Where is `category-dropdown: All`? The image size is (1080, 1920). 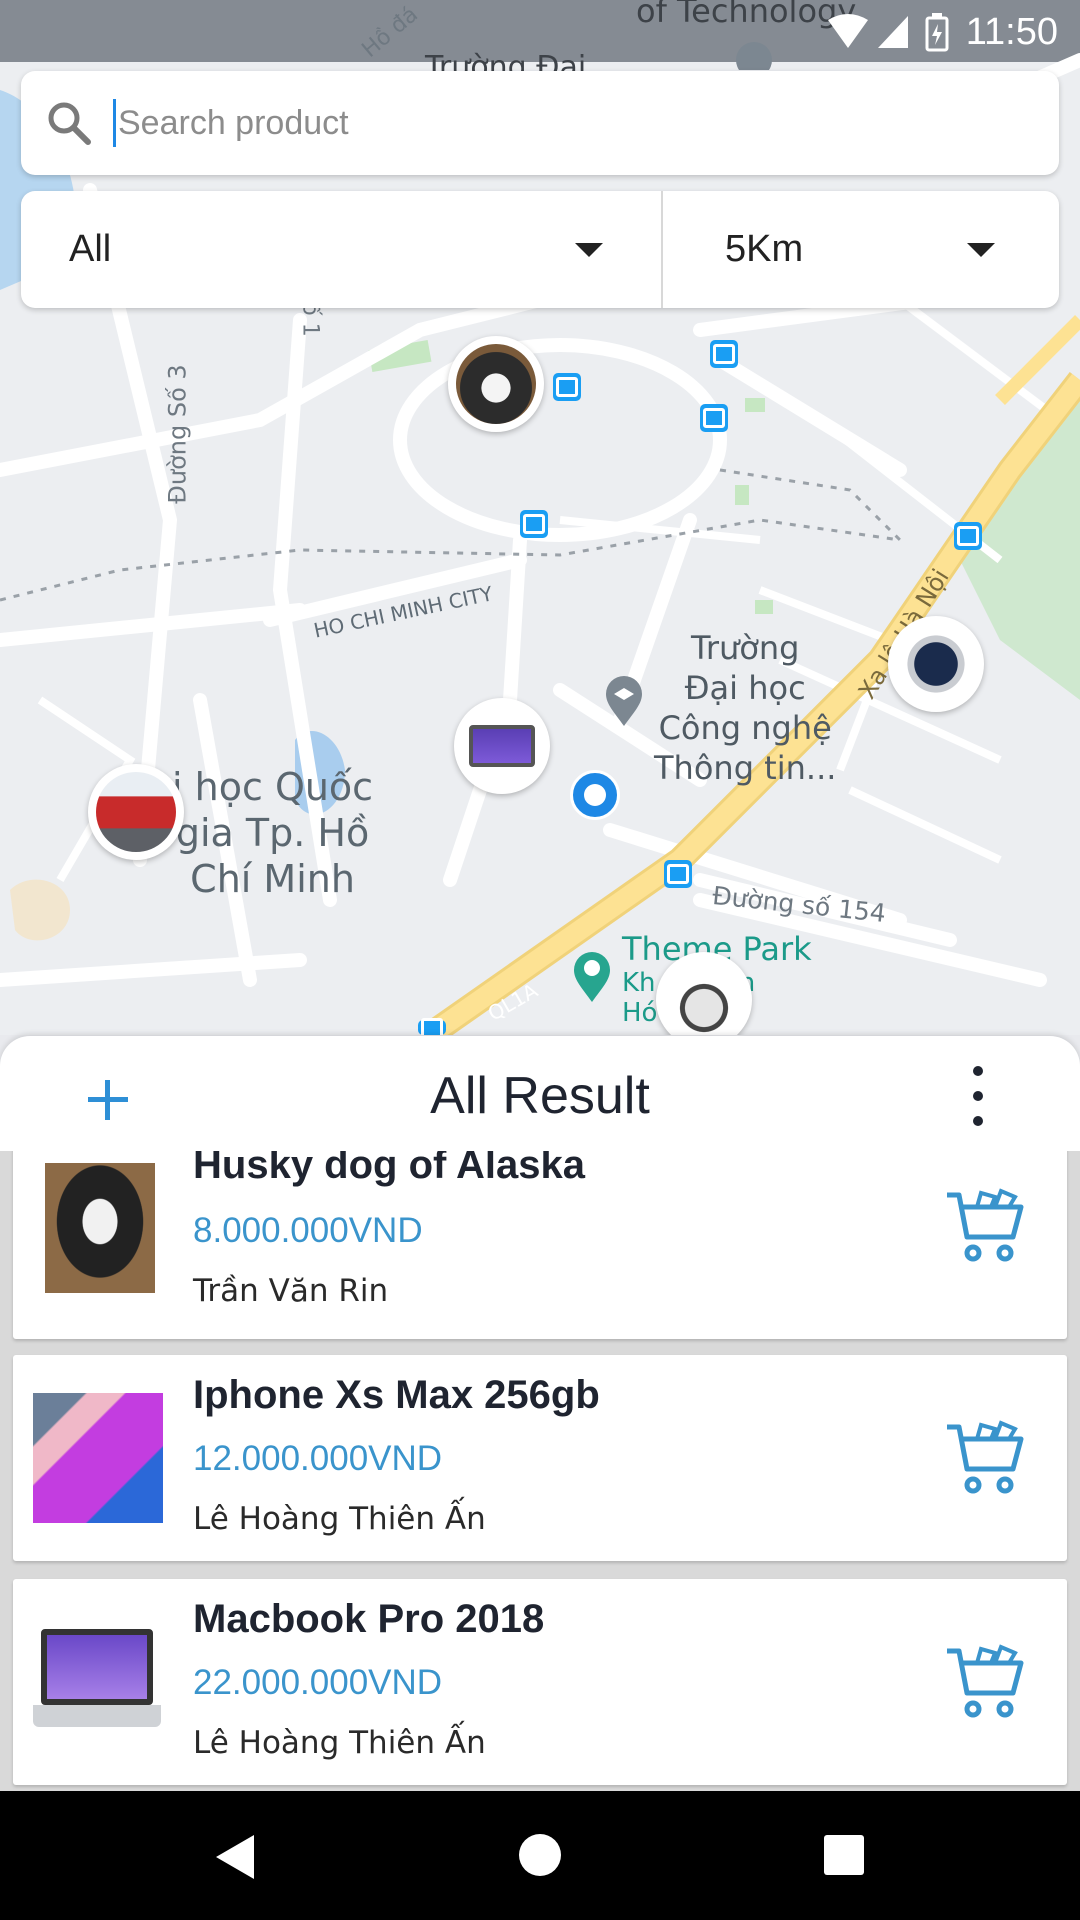
category-dropdown: All is located at coordinates (342, 249).